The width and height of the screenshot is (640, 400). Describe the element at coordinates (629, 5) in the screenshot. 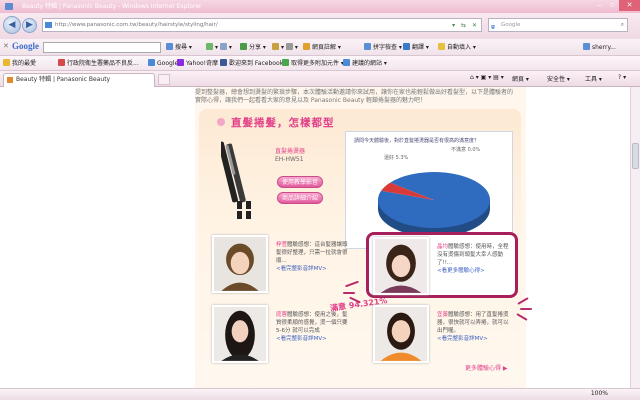

I see `close-button: ✕` at that location.